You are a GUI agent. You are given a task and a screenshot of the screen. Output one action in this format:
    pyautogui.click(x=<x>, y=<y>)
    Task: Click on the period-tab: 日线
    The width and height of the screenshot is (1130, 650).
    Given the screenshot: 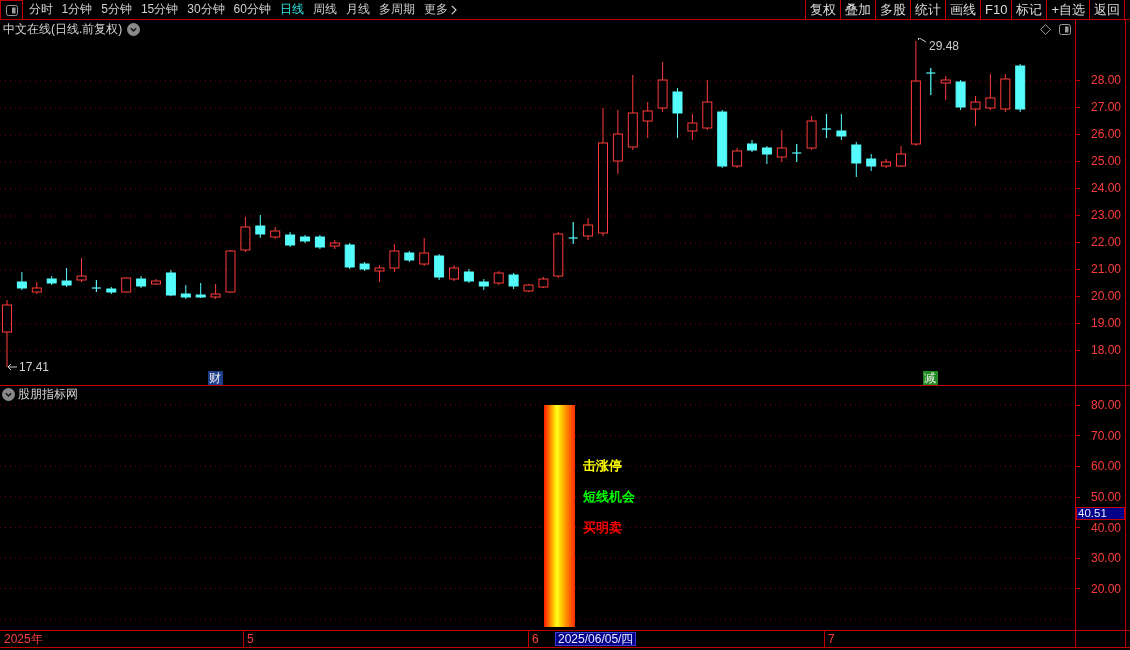 What is the action you would take?
    pyautogui.click(x=292, y=9)
    